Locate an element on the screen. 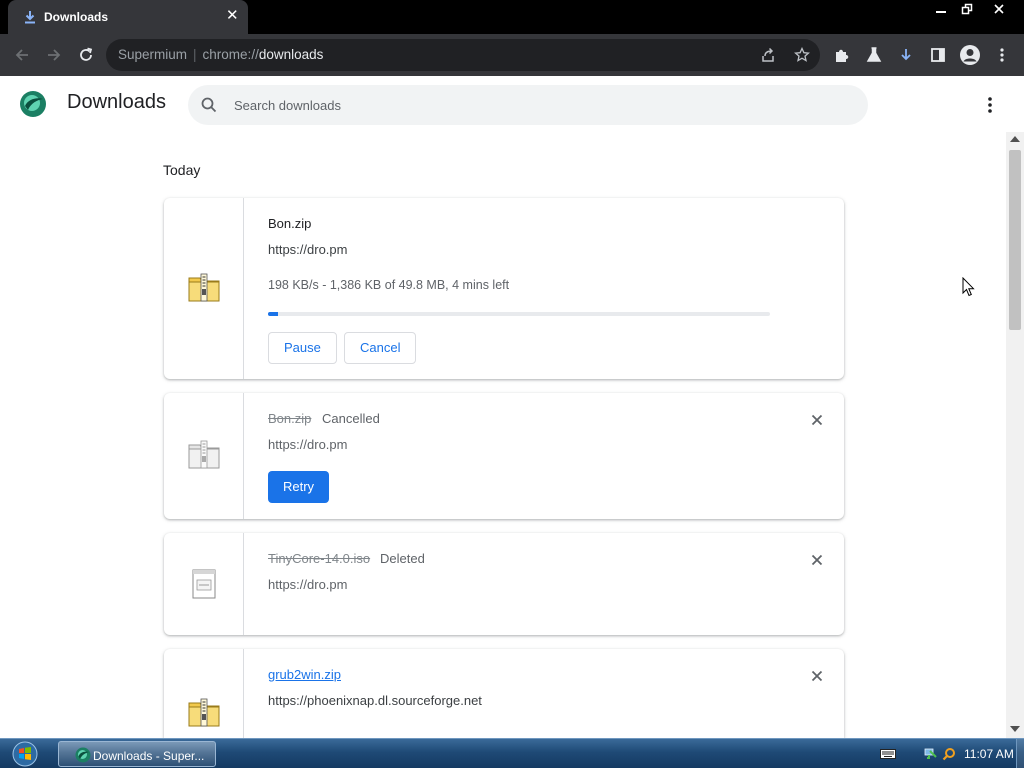  arrow-right-icon is located at coordinates (54, 55).